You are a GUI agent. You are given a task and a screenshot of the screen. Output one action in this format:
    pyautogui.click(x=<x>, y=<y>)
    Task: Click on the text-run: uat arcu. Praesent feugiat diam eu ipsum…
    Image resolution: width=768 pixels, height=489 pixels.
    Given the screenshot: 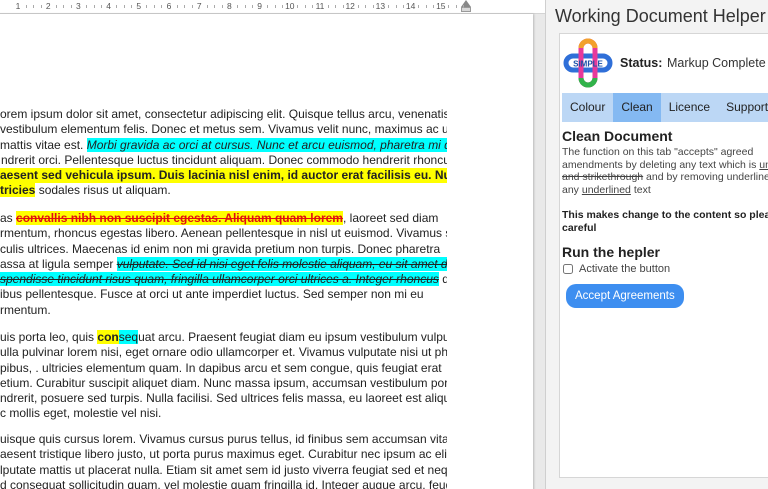 What is the action you would take?
    pyautogui.click(x=292, y=337)
    